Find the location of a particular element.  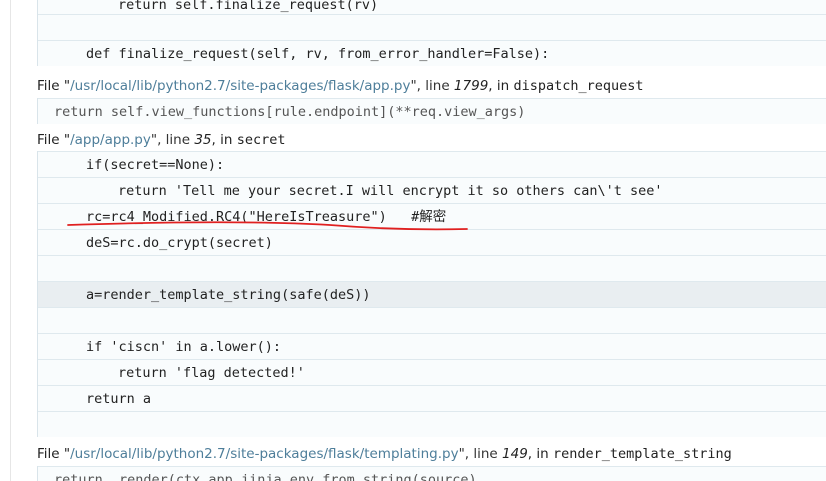

line-number: 149 is located at coordinates (515, 454).